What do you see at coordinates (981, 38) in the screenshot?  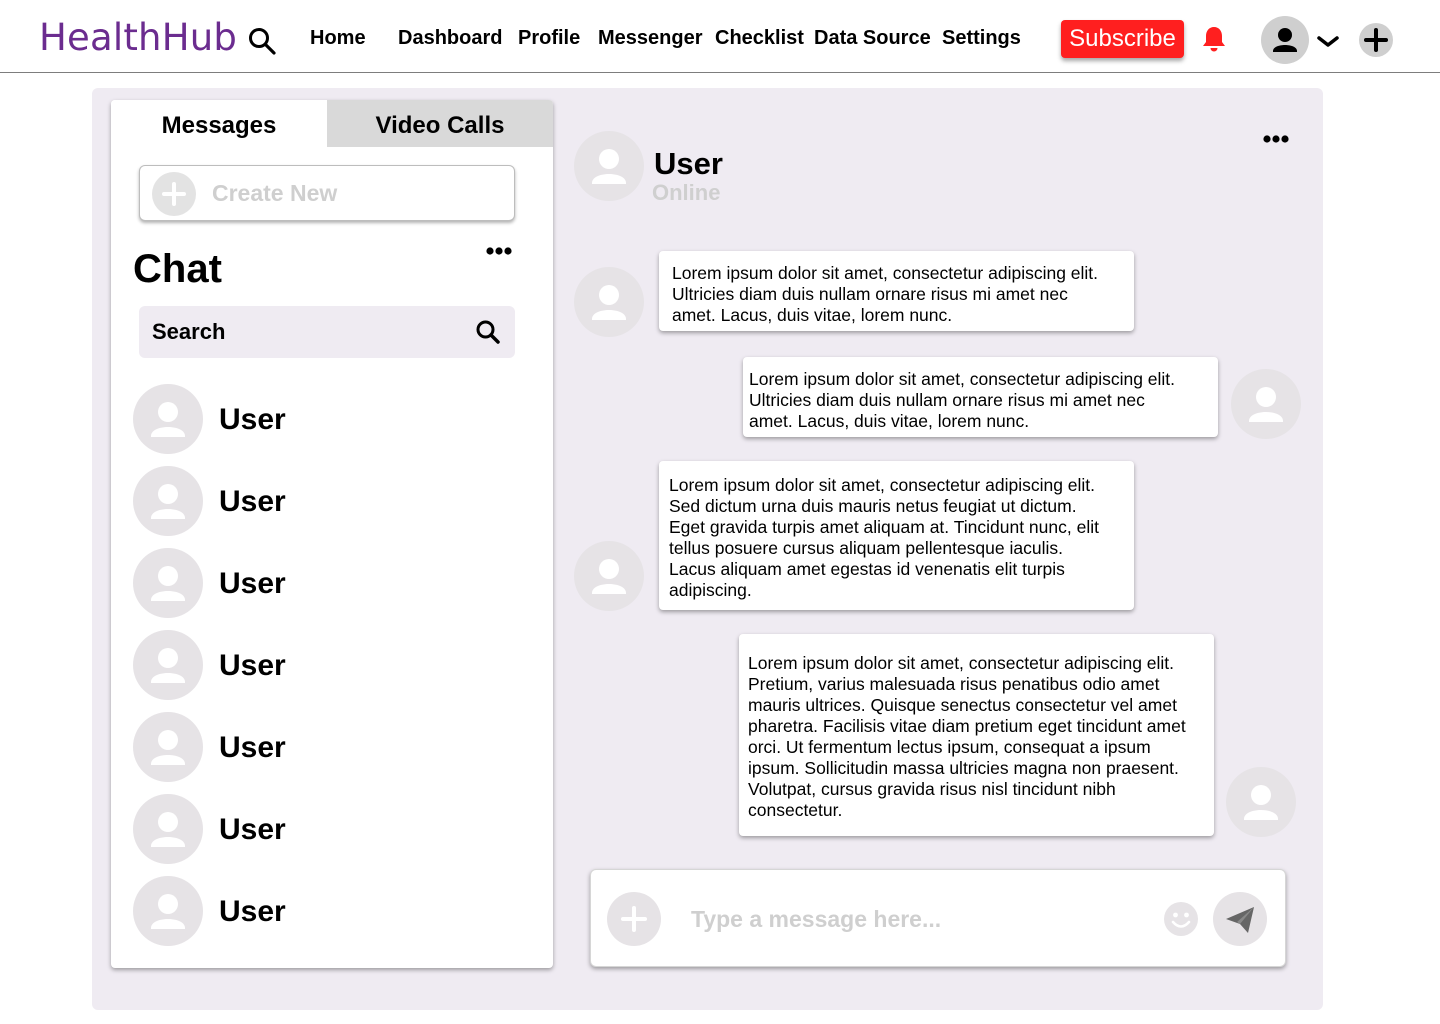 I see `nav-link-settings: Settings` at bounding box center [981, 38].